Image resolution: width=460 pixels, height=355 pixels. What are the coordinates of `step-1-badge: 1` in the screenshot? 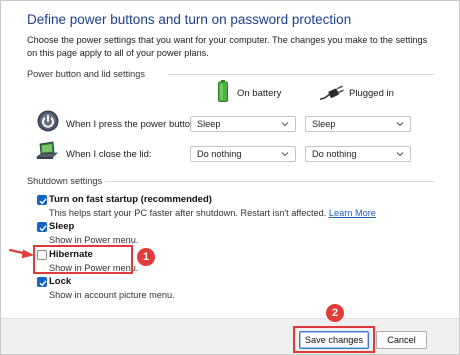 It's located at (146, 257).